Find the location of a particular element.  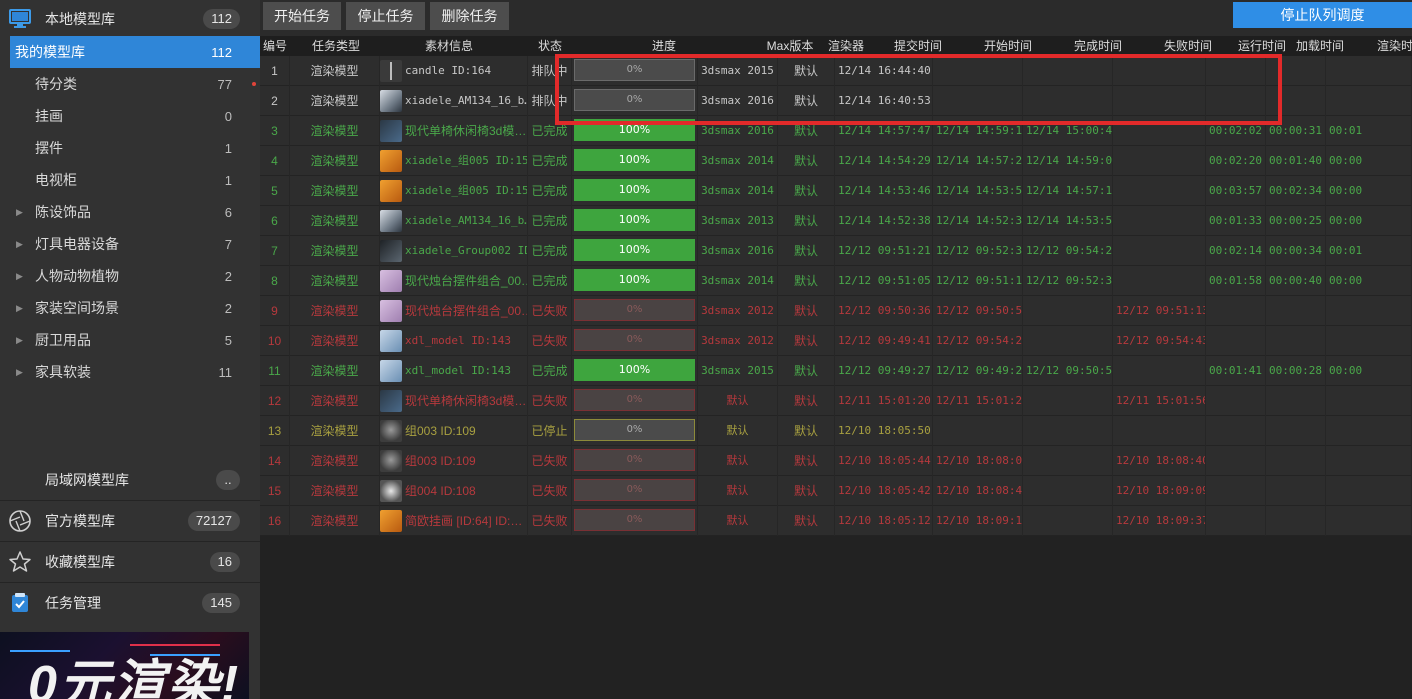

sidebar-category: ▶ 灯具电器设备 7 is located at coordinates (130, 244).